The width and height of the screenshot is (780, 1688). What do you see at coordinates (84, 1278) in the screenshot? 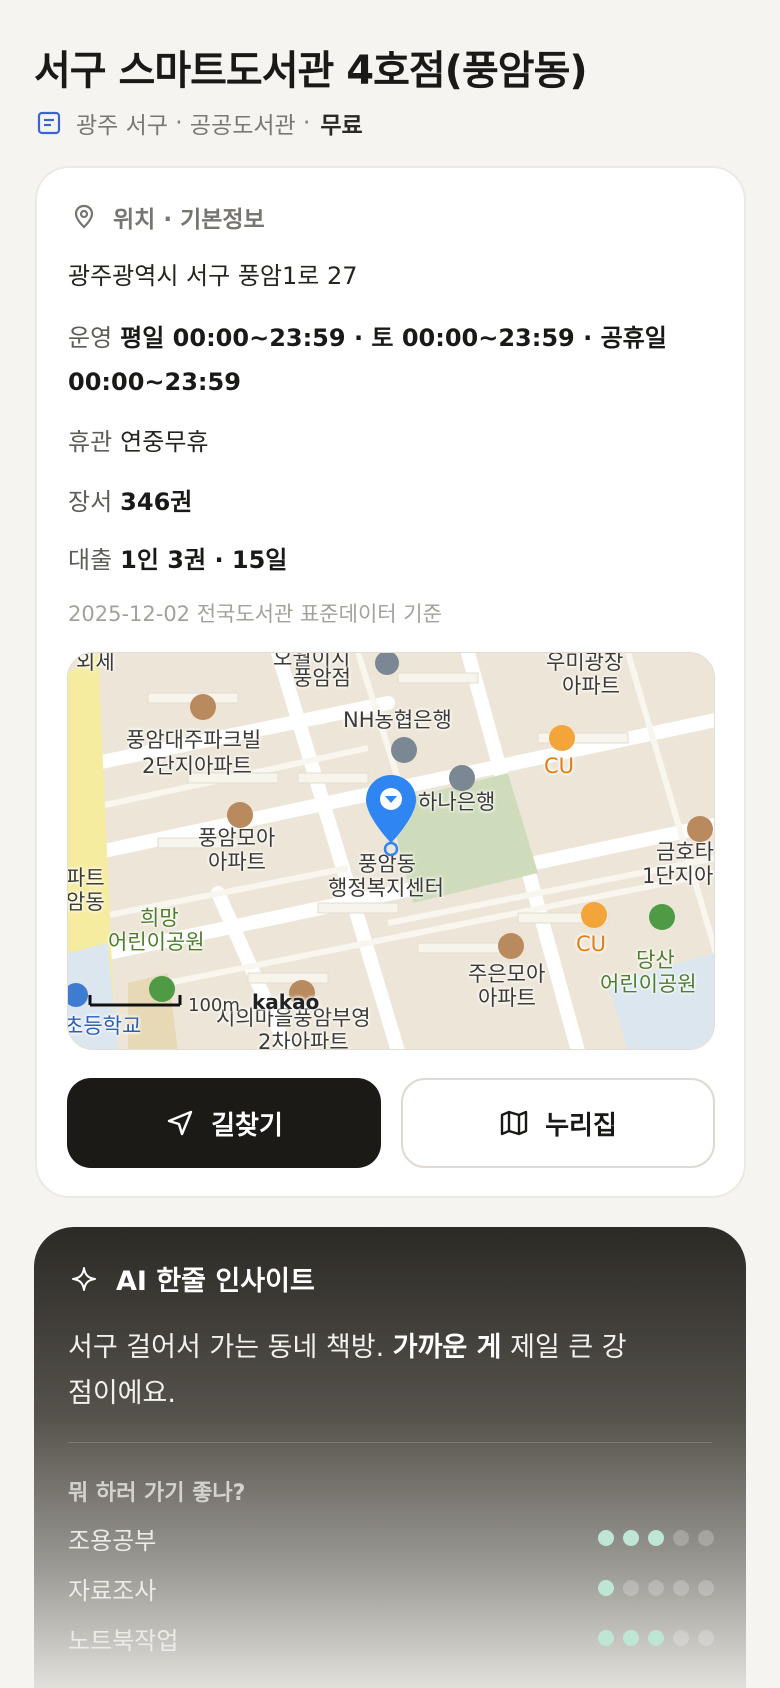
I see `sparkle-icon` at bounding box center [84, 1278].